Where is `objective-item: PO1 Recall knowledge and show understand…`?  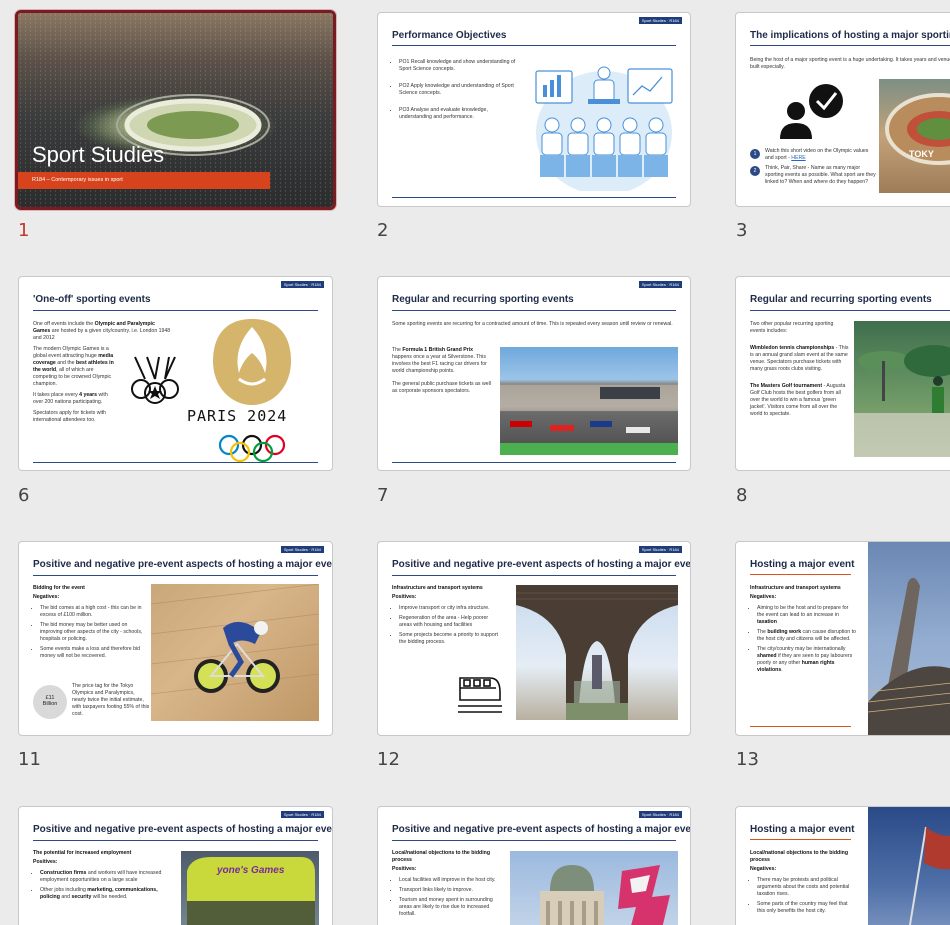
objective-item: PO1 Recall knowledge and show understand… is located at coordinates (458, 66).